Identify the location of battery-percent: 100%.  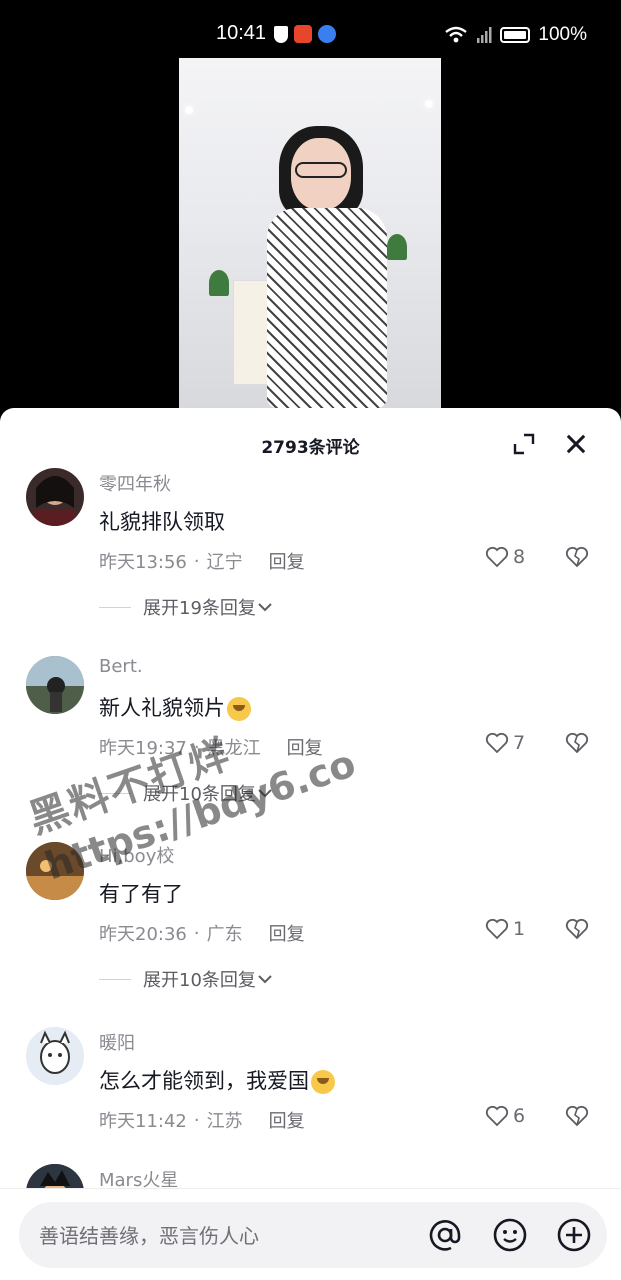
(562, 34).